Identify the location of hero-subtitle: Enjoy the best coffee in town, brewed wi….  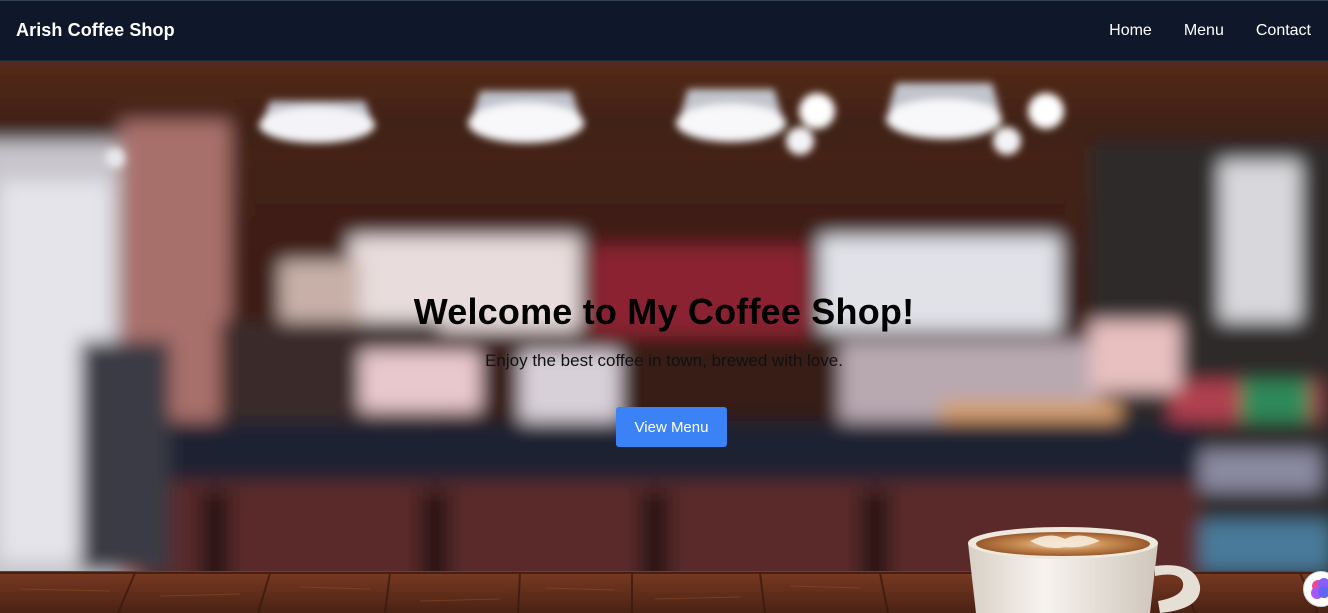
(664, 360).